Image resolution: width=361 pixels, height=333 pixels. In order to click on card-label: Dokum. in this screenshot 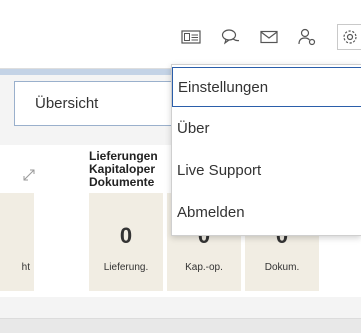, I will do `click(282, 267)`.